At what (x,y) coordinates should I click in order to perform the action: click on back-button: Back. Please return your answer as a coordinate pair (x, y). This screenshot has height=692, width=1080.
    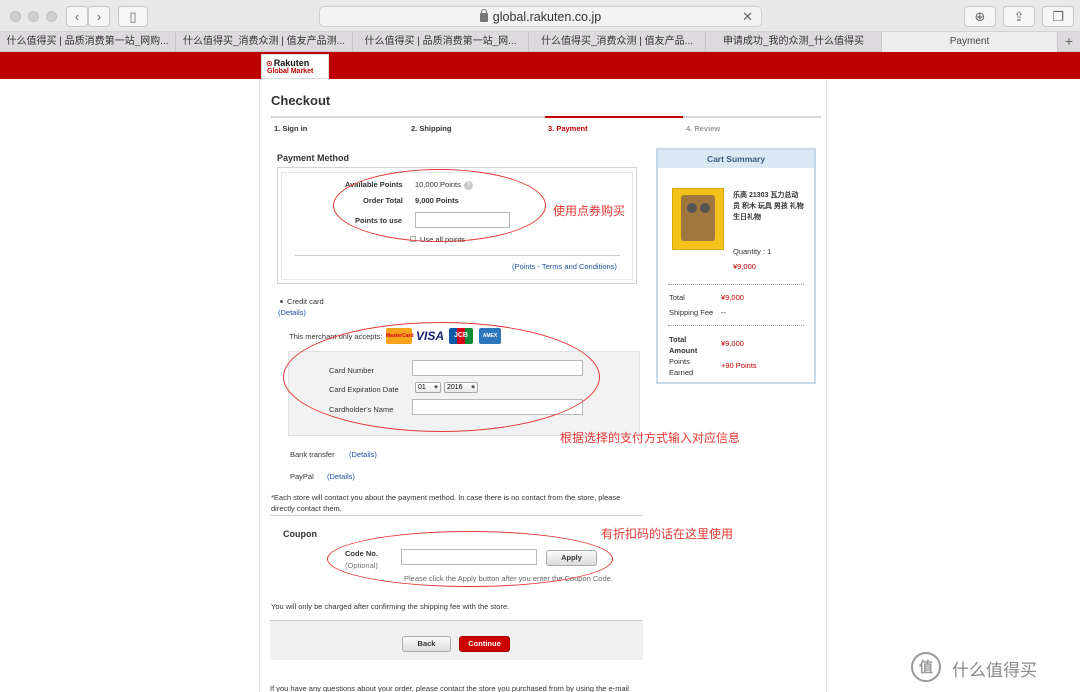
    Looking at the image, I should click on (426, 644).